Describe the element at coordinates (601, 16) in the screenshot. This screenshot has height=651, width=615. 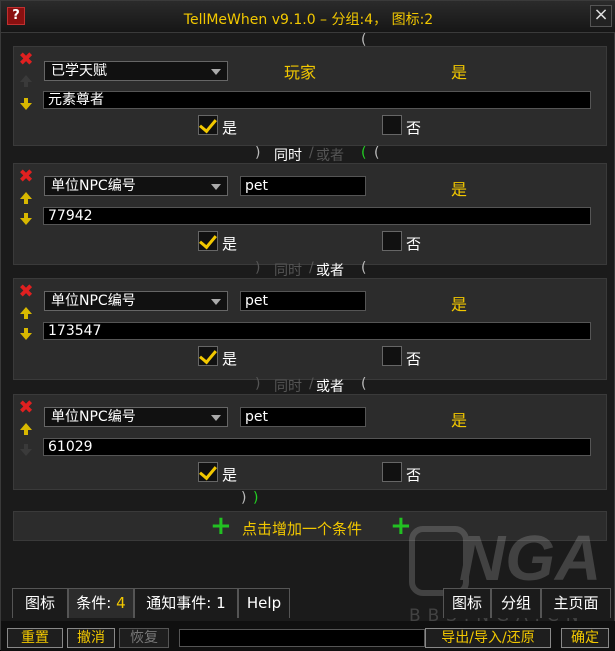
I see `close-icon: ×` at that location.